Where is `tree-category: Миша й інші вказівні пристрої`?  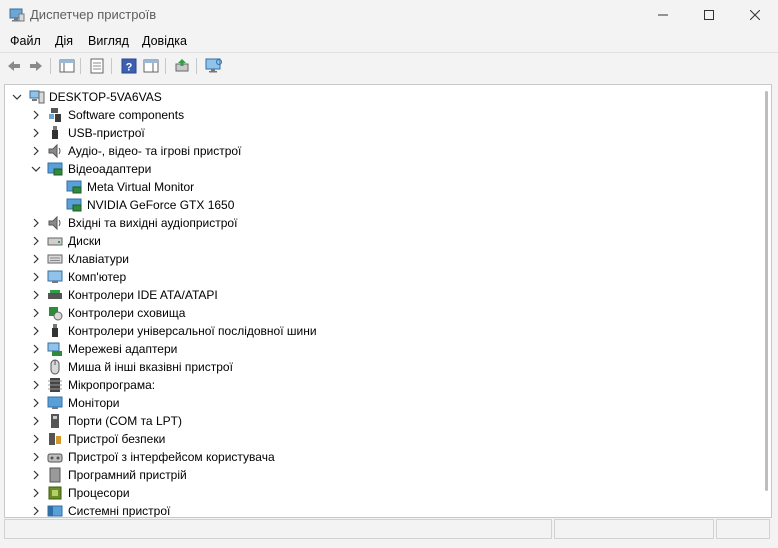
tree-category: Миша й інші вказівні пристрої is located at coordinates (380, 367).